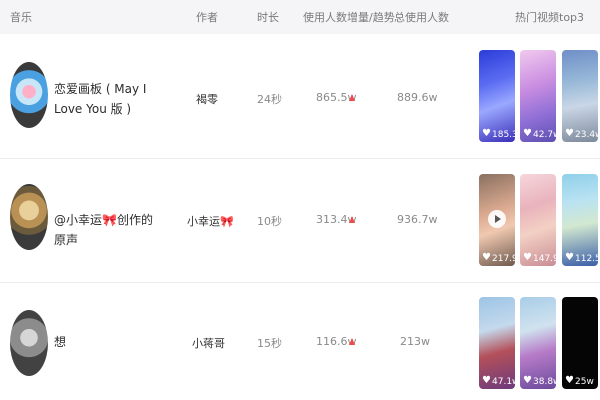 The width and height of the screenshot is (600, 400). I want to click on column-header-music: 音乐, so click(21, 17).